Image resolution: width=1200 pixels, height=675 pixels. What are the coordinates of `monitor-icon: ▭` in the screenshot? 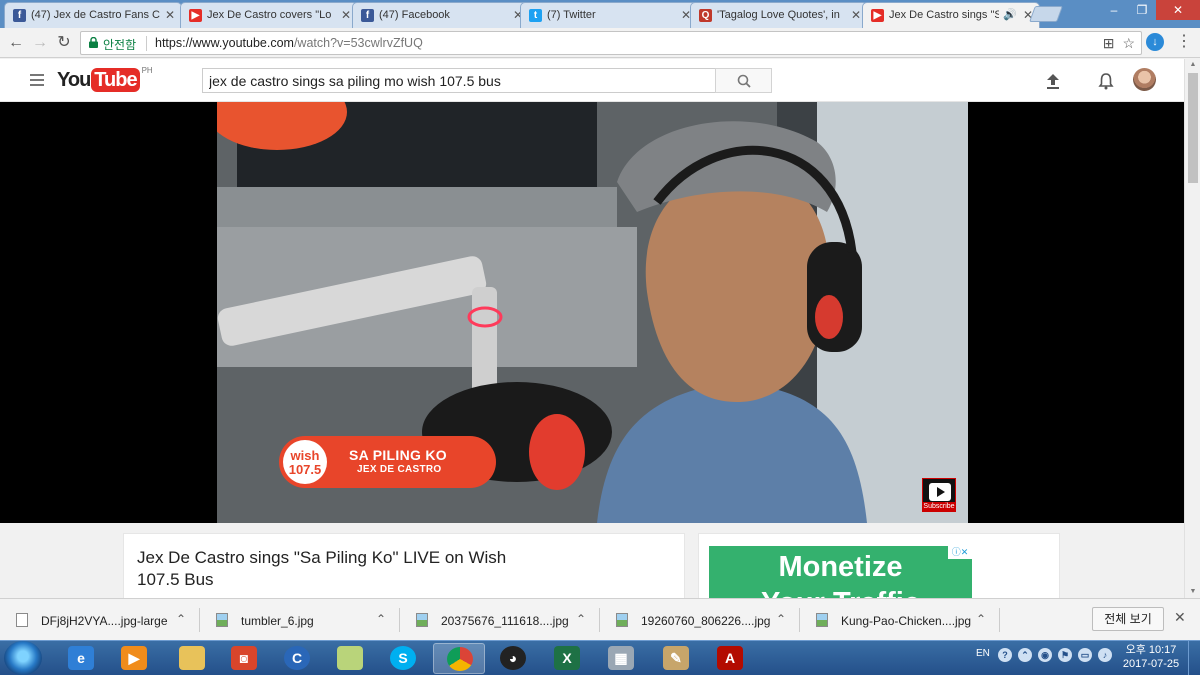 It's located at (1085, 655).